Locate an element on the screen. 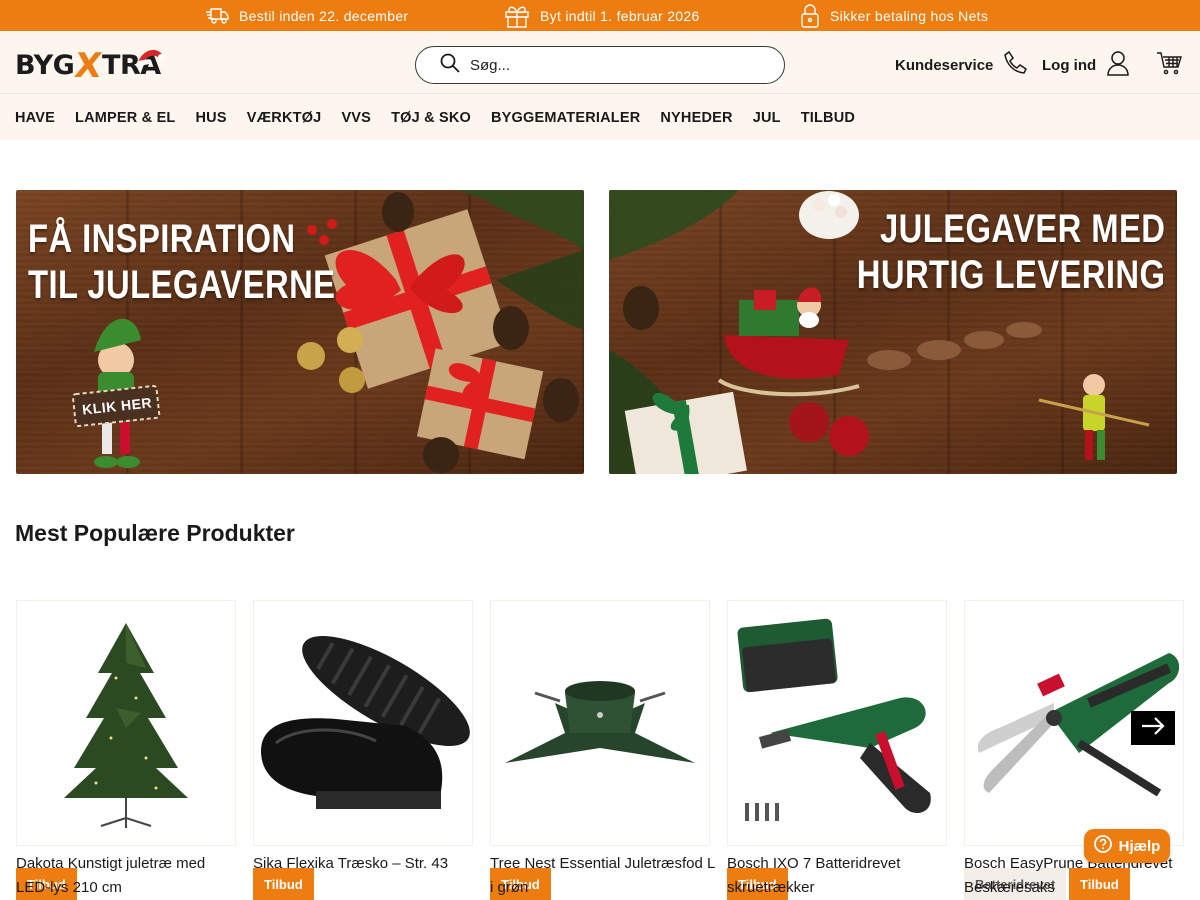 The width and height of the screenshot is (1200, 900). cart-button is located at coordinates (1169, 65).